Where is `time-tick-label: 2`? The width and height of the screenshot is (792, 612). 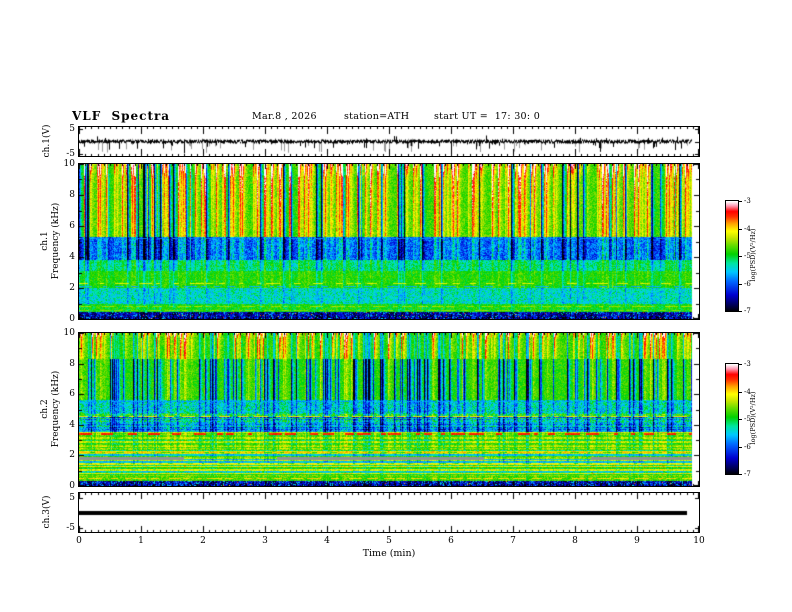
time-tick-label: 2 is located at coordinates (203, 541).